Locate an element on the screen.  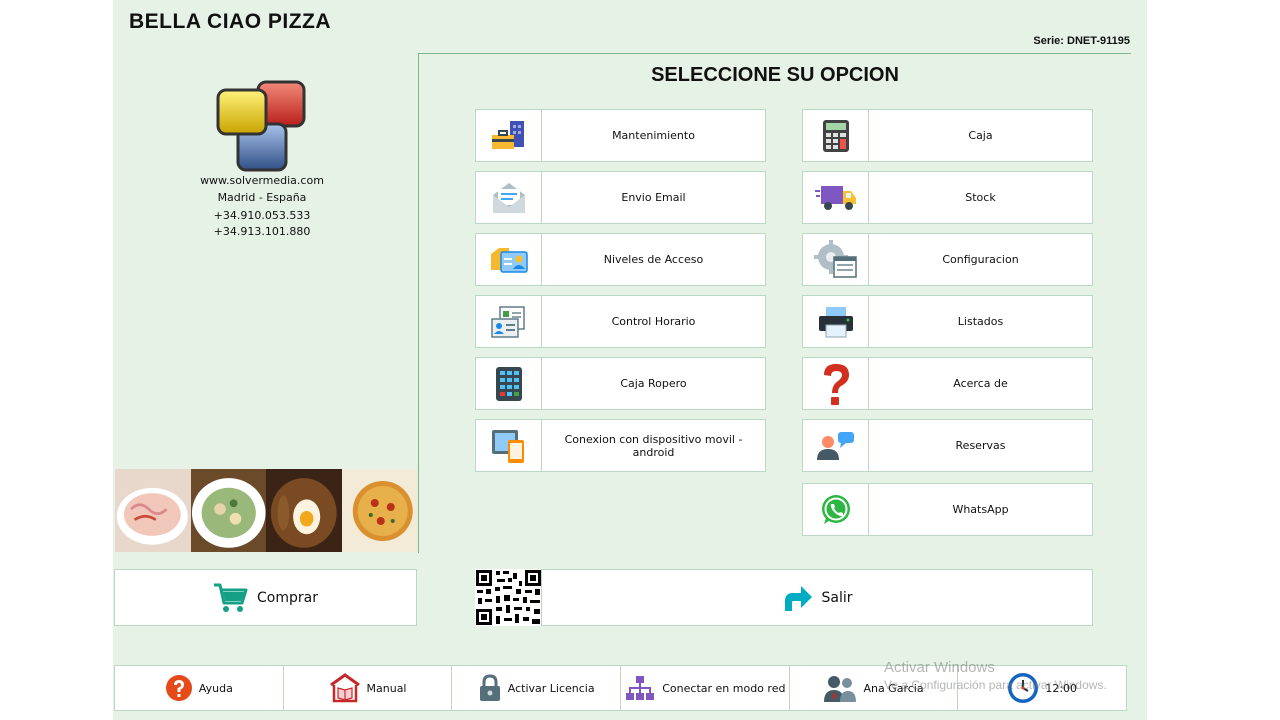
email-envelope-icon is located at coordinates (509, 197).